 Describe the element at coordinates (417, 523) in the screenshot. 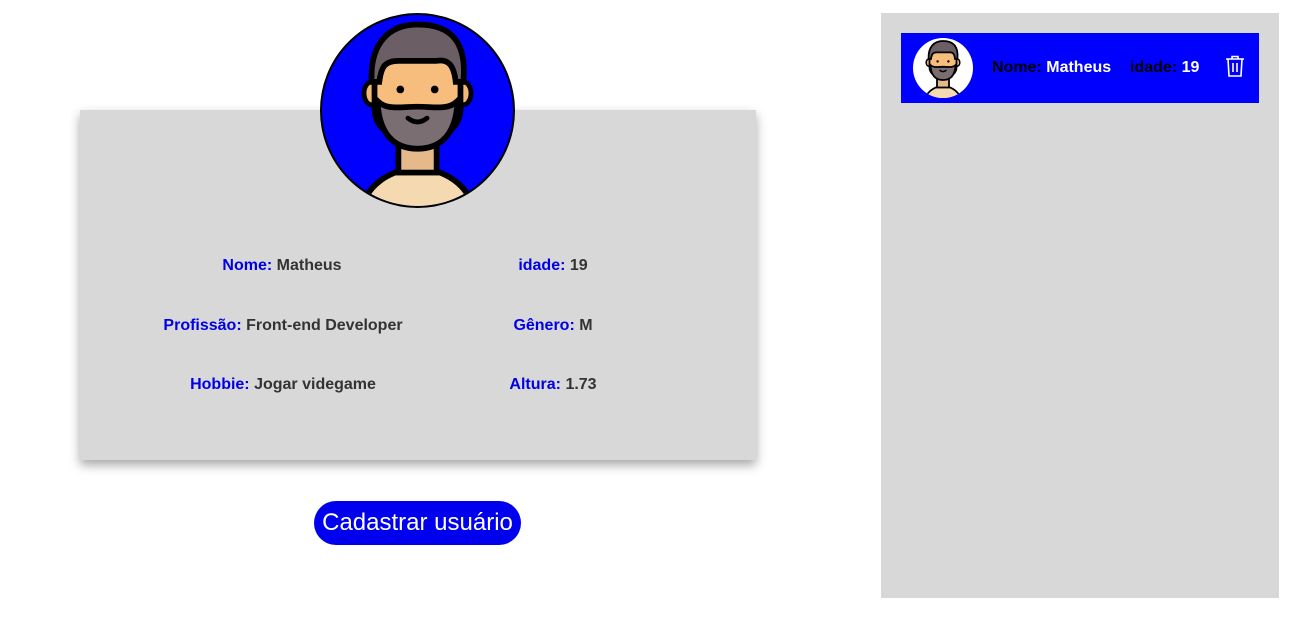

I see `register-user-button: Cadastrar usuário` at that location.